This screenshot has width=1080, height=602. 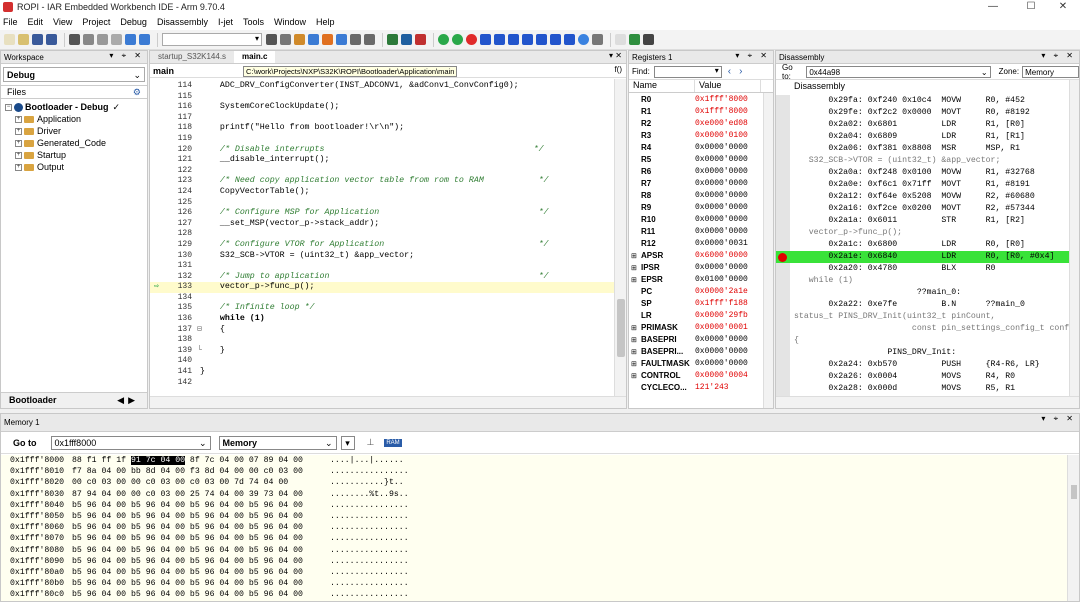 I want to click on disassembly-line: 0x2a0a: 0xf248 0x0100 MOVW R1, #32768, so click(x=922, y=173).